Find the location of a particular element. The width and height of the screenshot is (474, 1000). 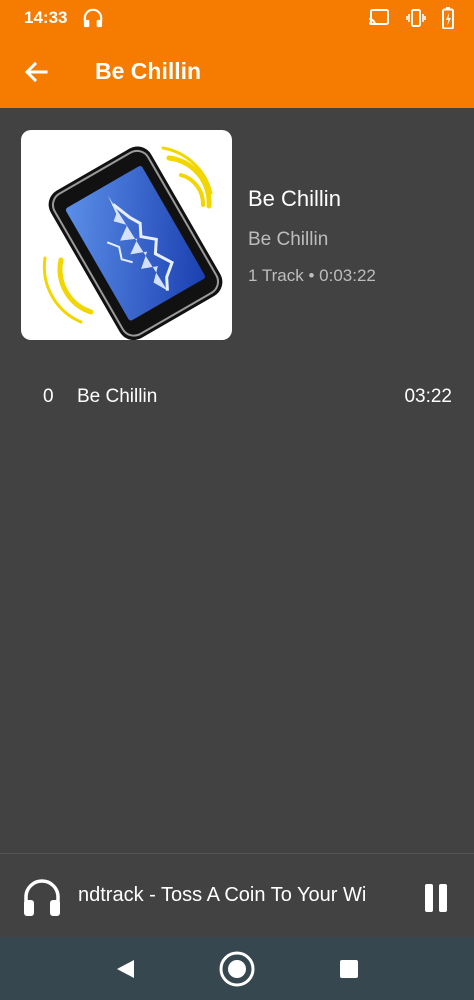

mini-player: ndtrack - Toss A Coin To Your Wi is located at coordinates (237, 895).